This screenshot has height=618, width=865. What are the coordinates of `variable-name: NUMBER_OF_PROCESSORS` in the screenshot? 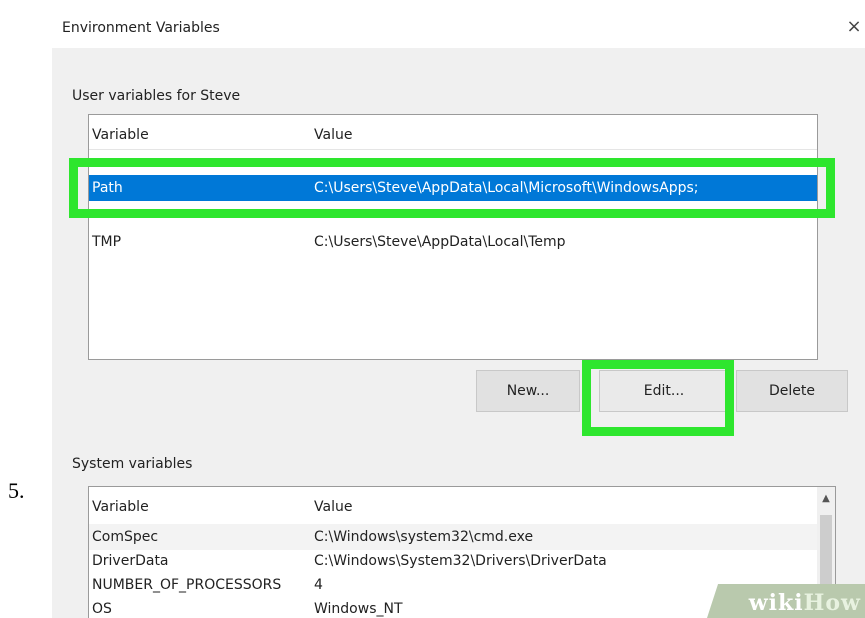 It's located at (187, 585).